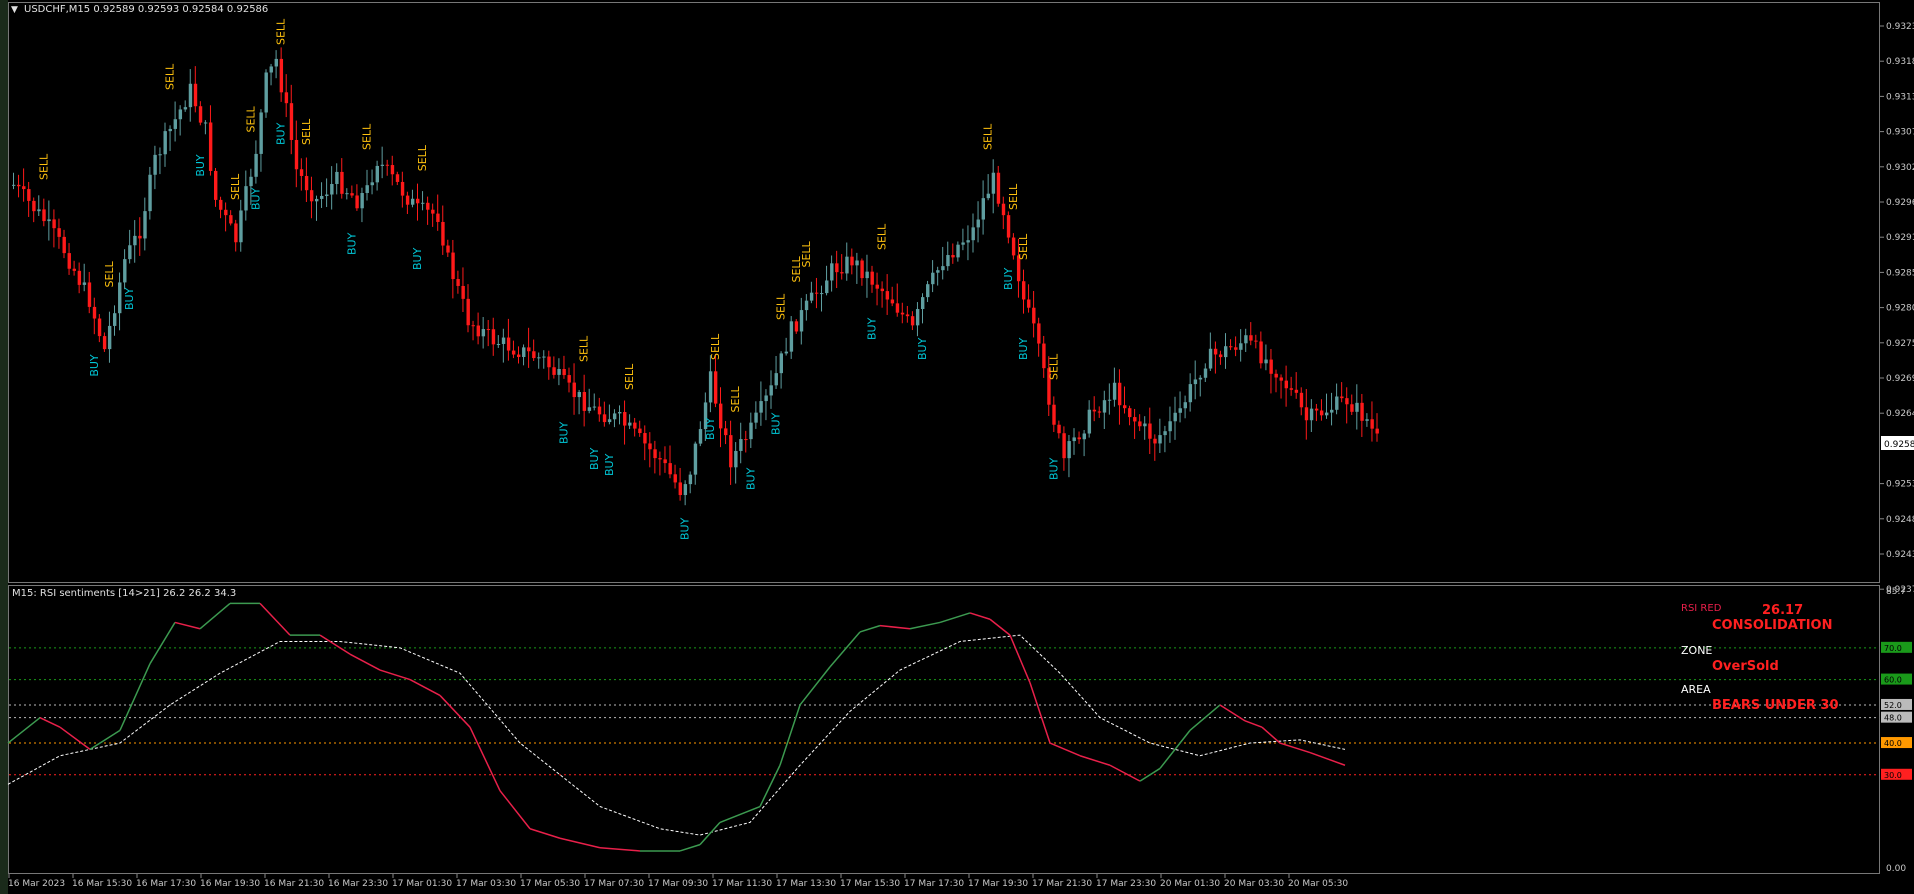 The height and width of the screenshot is (894, 1914). What do you see at coordinates (358, 884) in the screenshot?
I see `time-tick-label: 16 Mar 23:30` at bounding box center [358, 884].